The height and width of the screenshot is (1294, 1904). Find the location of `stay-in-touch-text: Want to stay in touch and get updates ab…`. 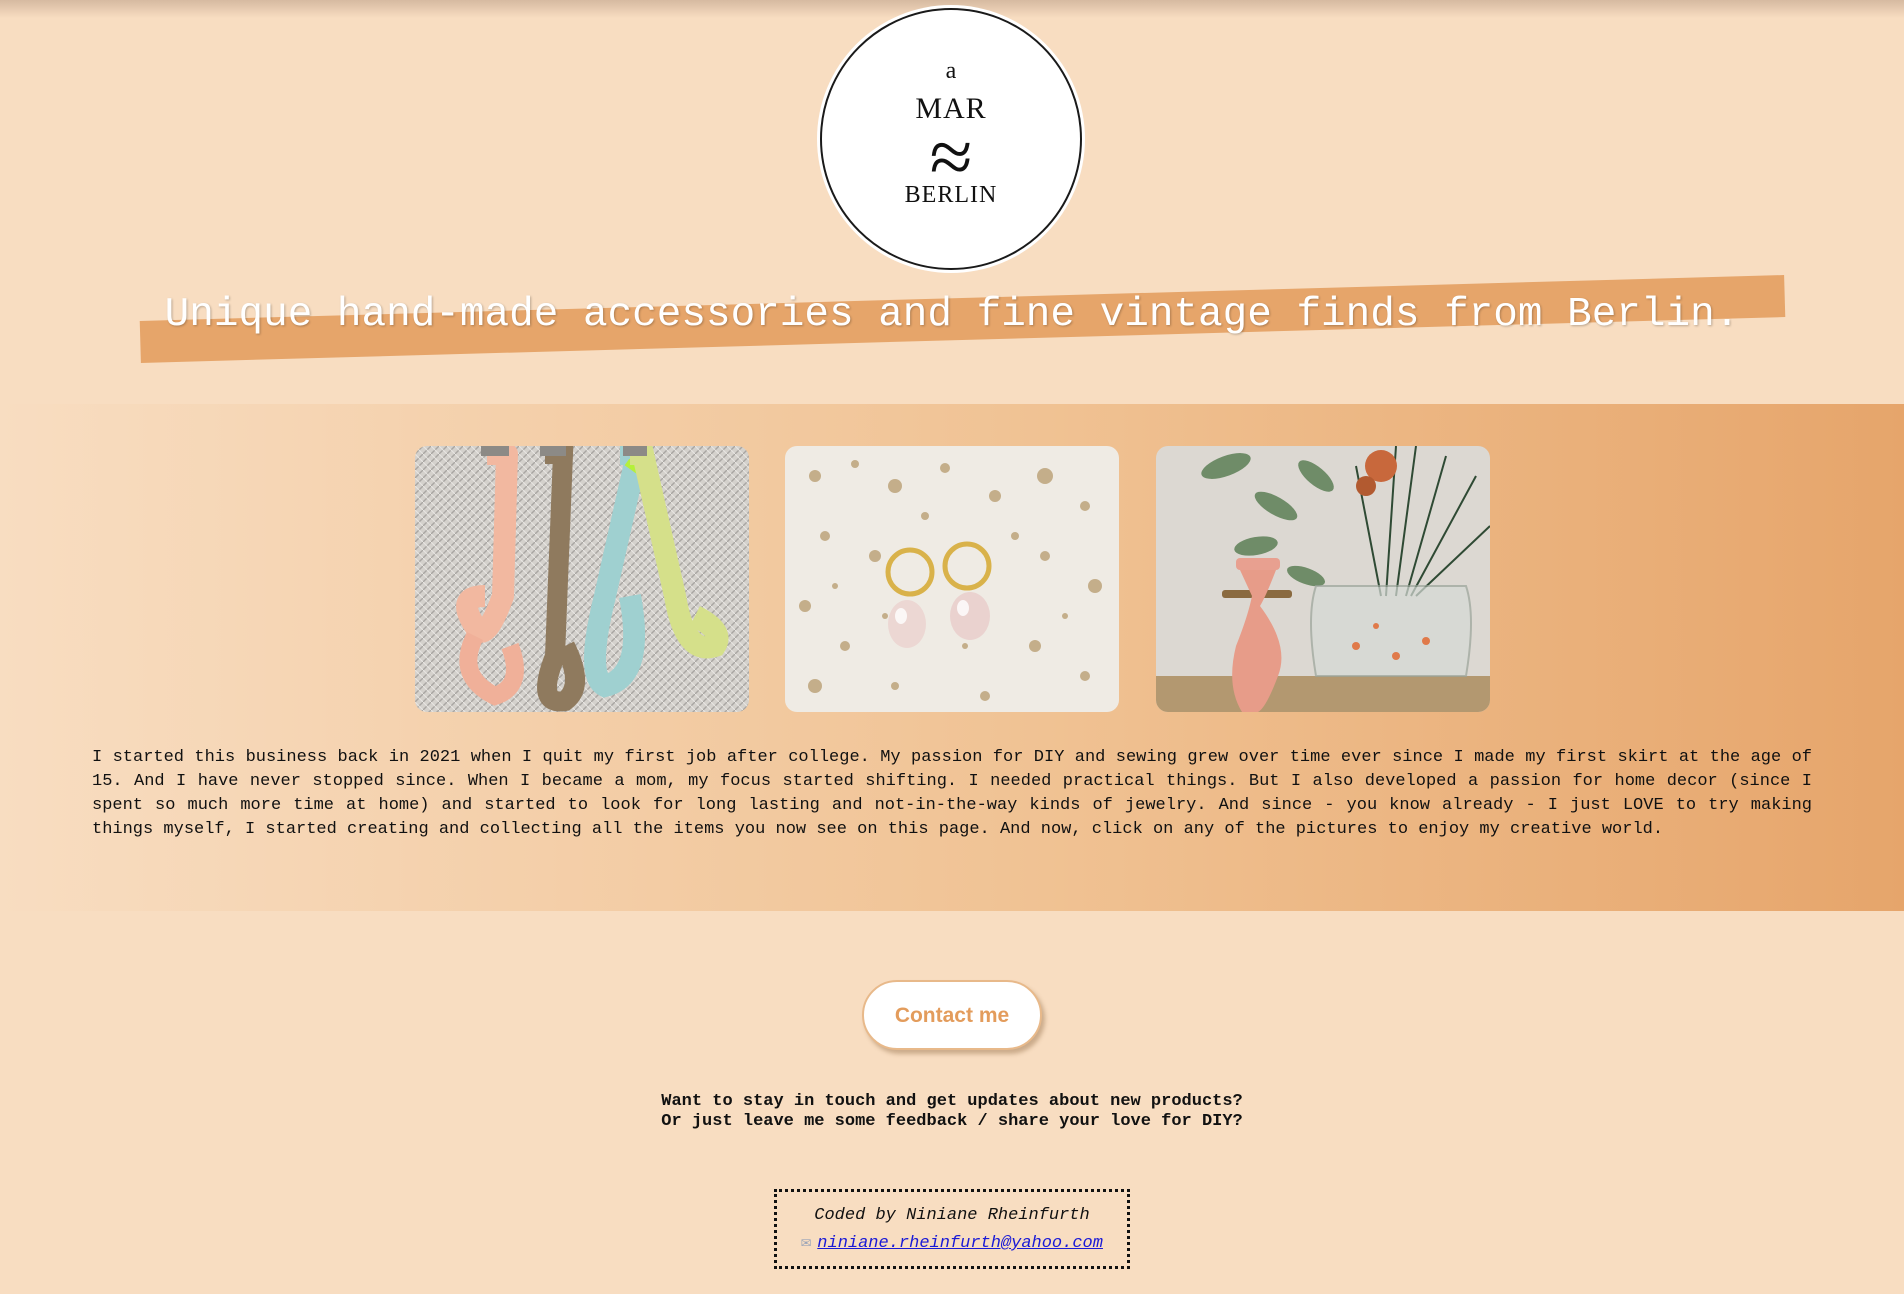

stay-in-touch-text: Want to stay in touch and get updates ab… is located at coordinates (952, 1112).